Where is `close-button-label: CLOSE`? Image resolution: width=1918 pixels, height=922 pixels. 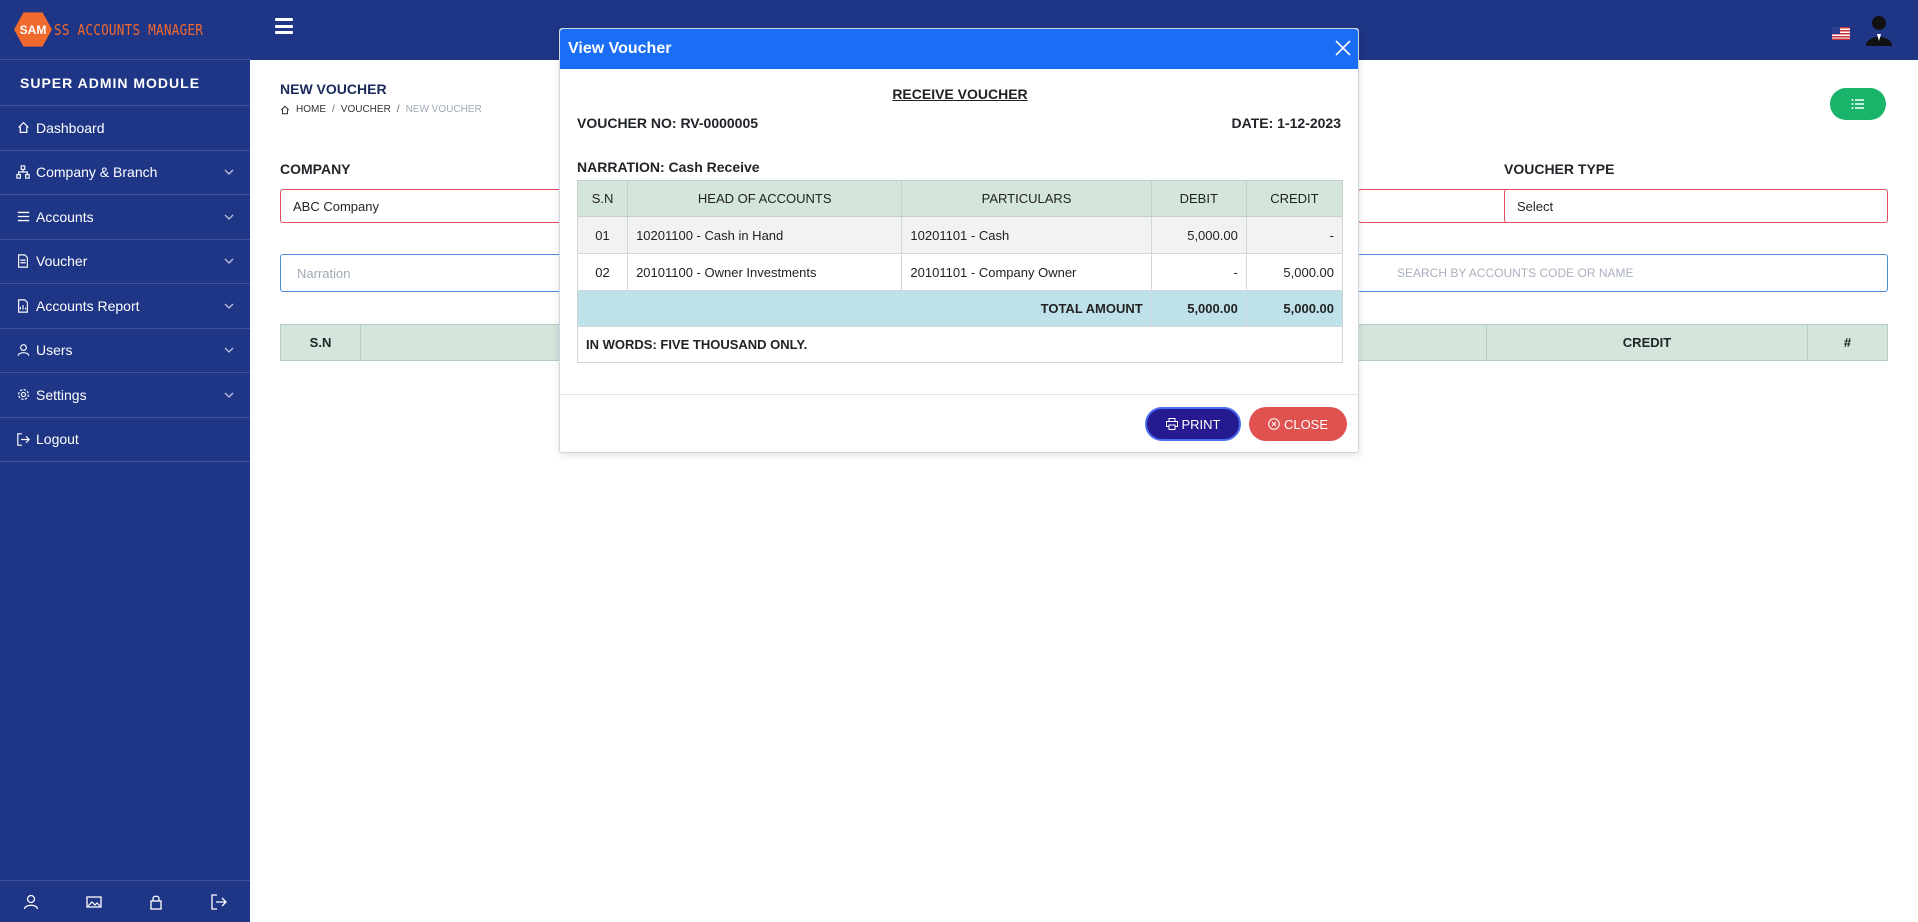
close-button-label: CLOSE is located at coordinates (1306, 424).